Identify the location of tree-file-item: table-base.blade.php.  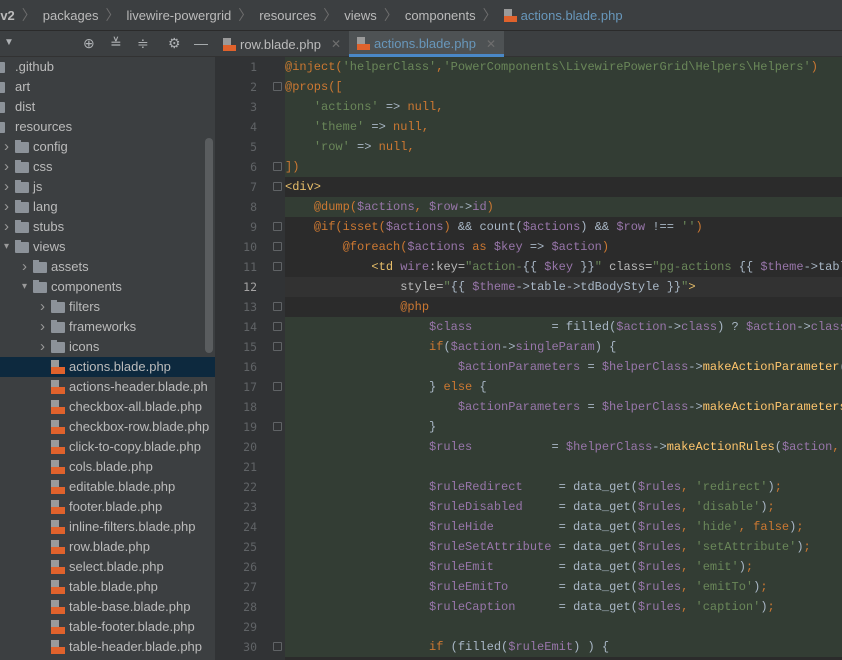
(107, 607).